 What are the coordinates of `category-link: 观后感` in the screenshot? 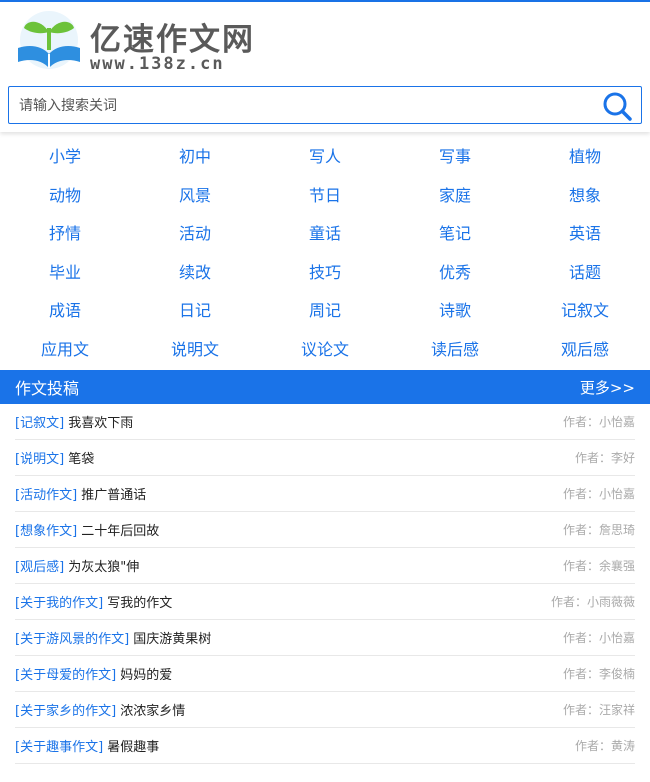 It's located at (585, 354).